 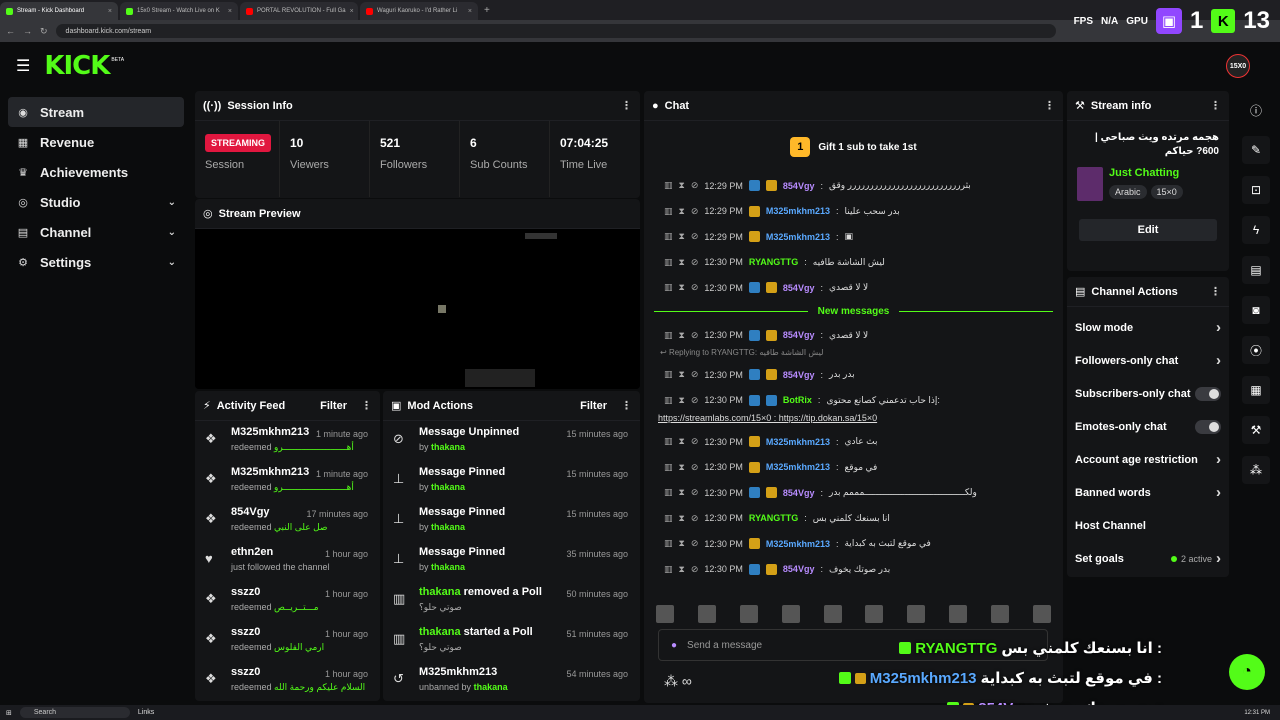 What do you see at coordinates (773, 518) in the screenshot?
I see `chat-username: RYANGTTG` at bounding box center [773, 518].